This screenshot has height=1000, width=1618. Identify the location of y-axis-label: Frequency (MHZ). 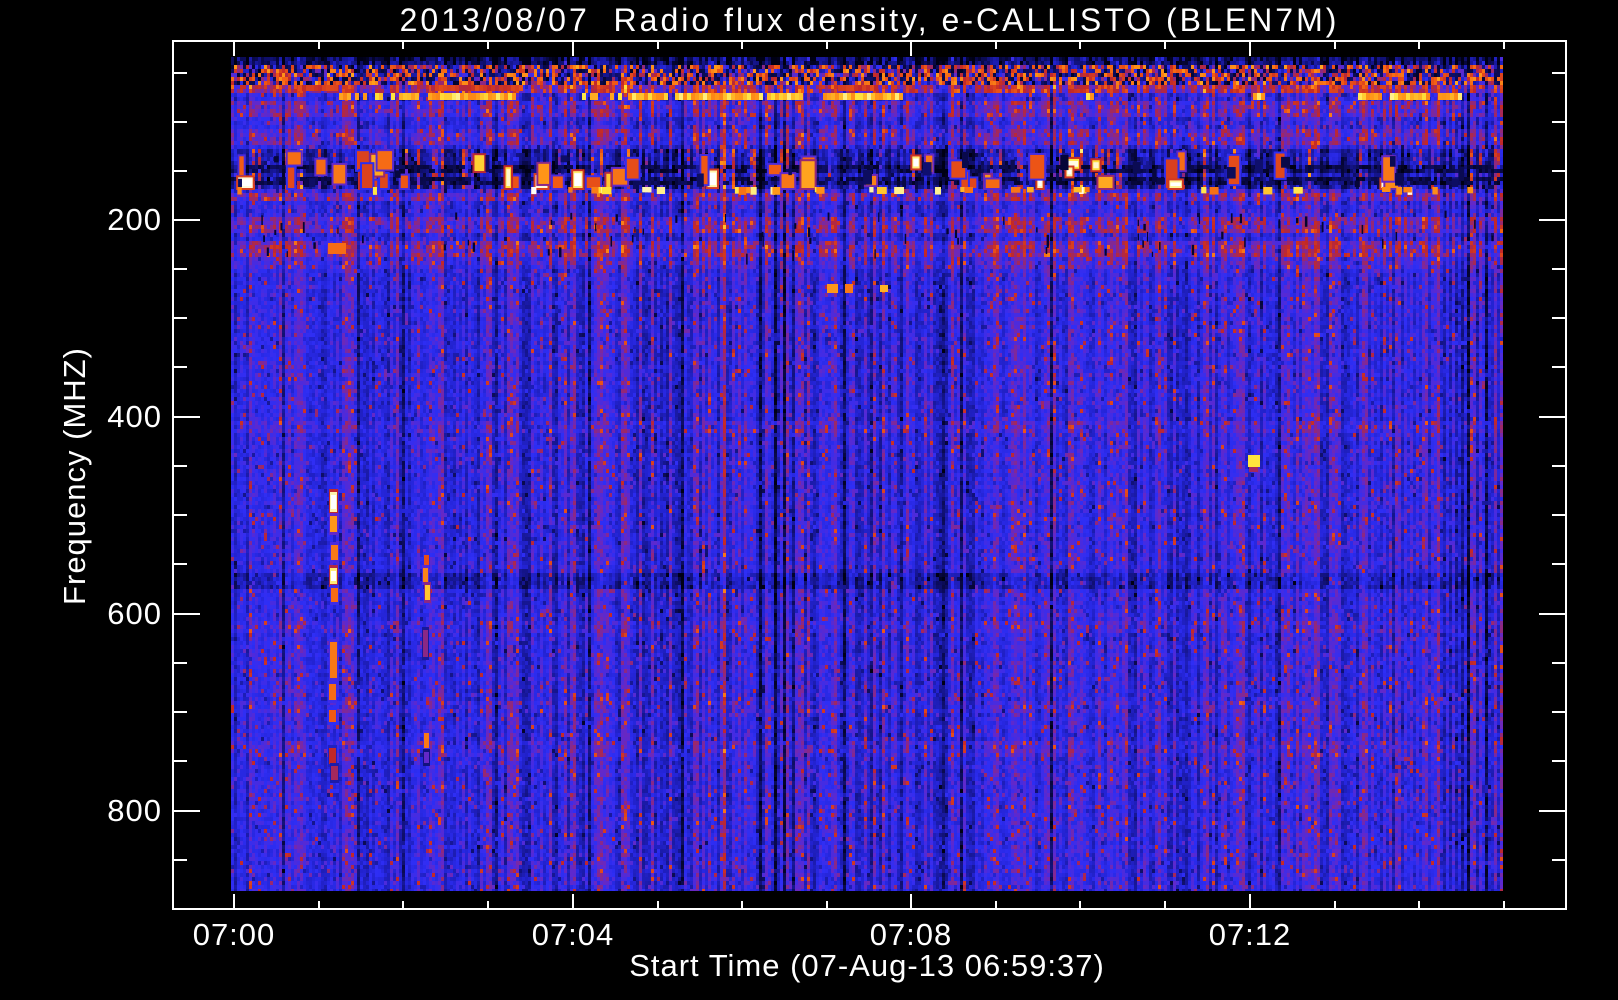
(74, 476).